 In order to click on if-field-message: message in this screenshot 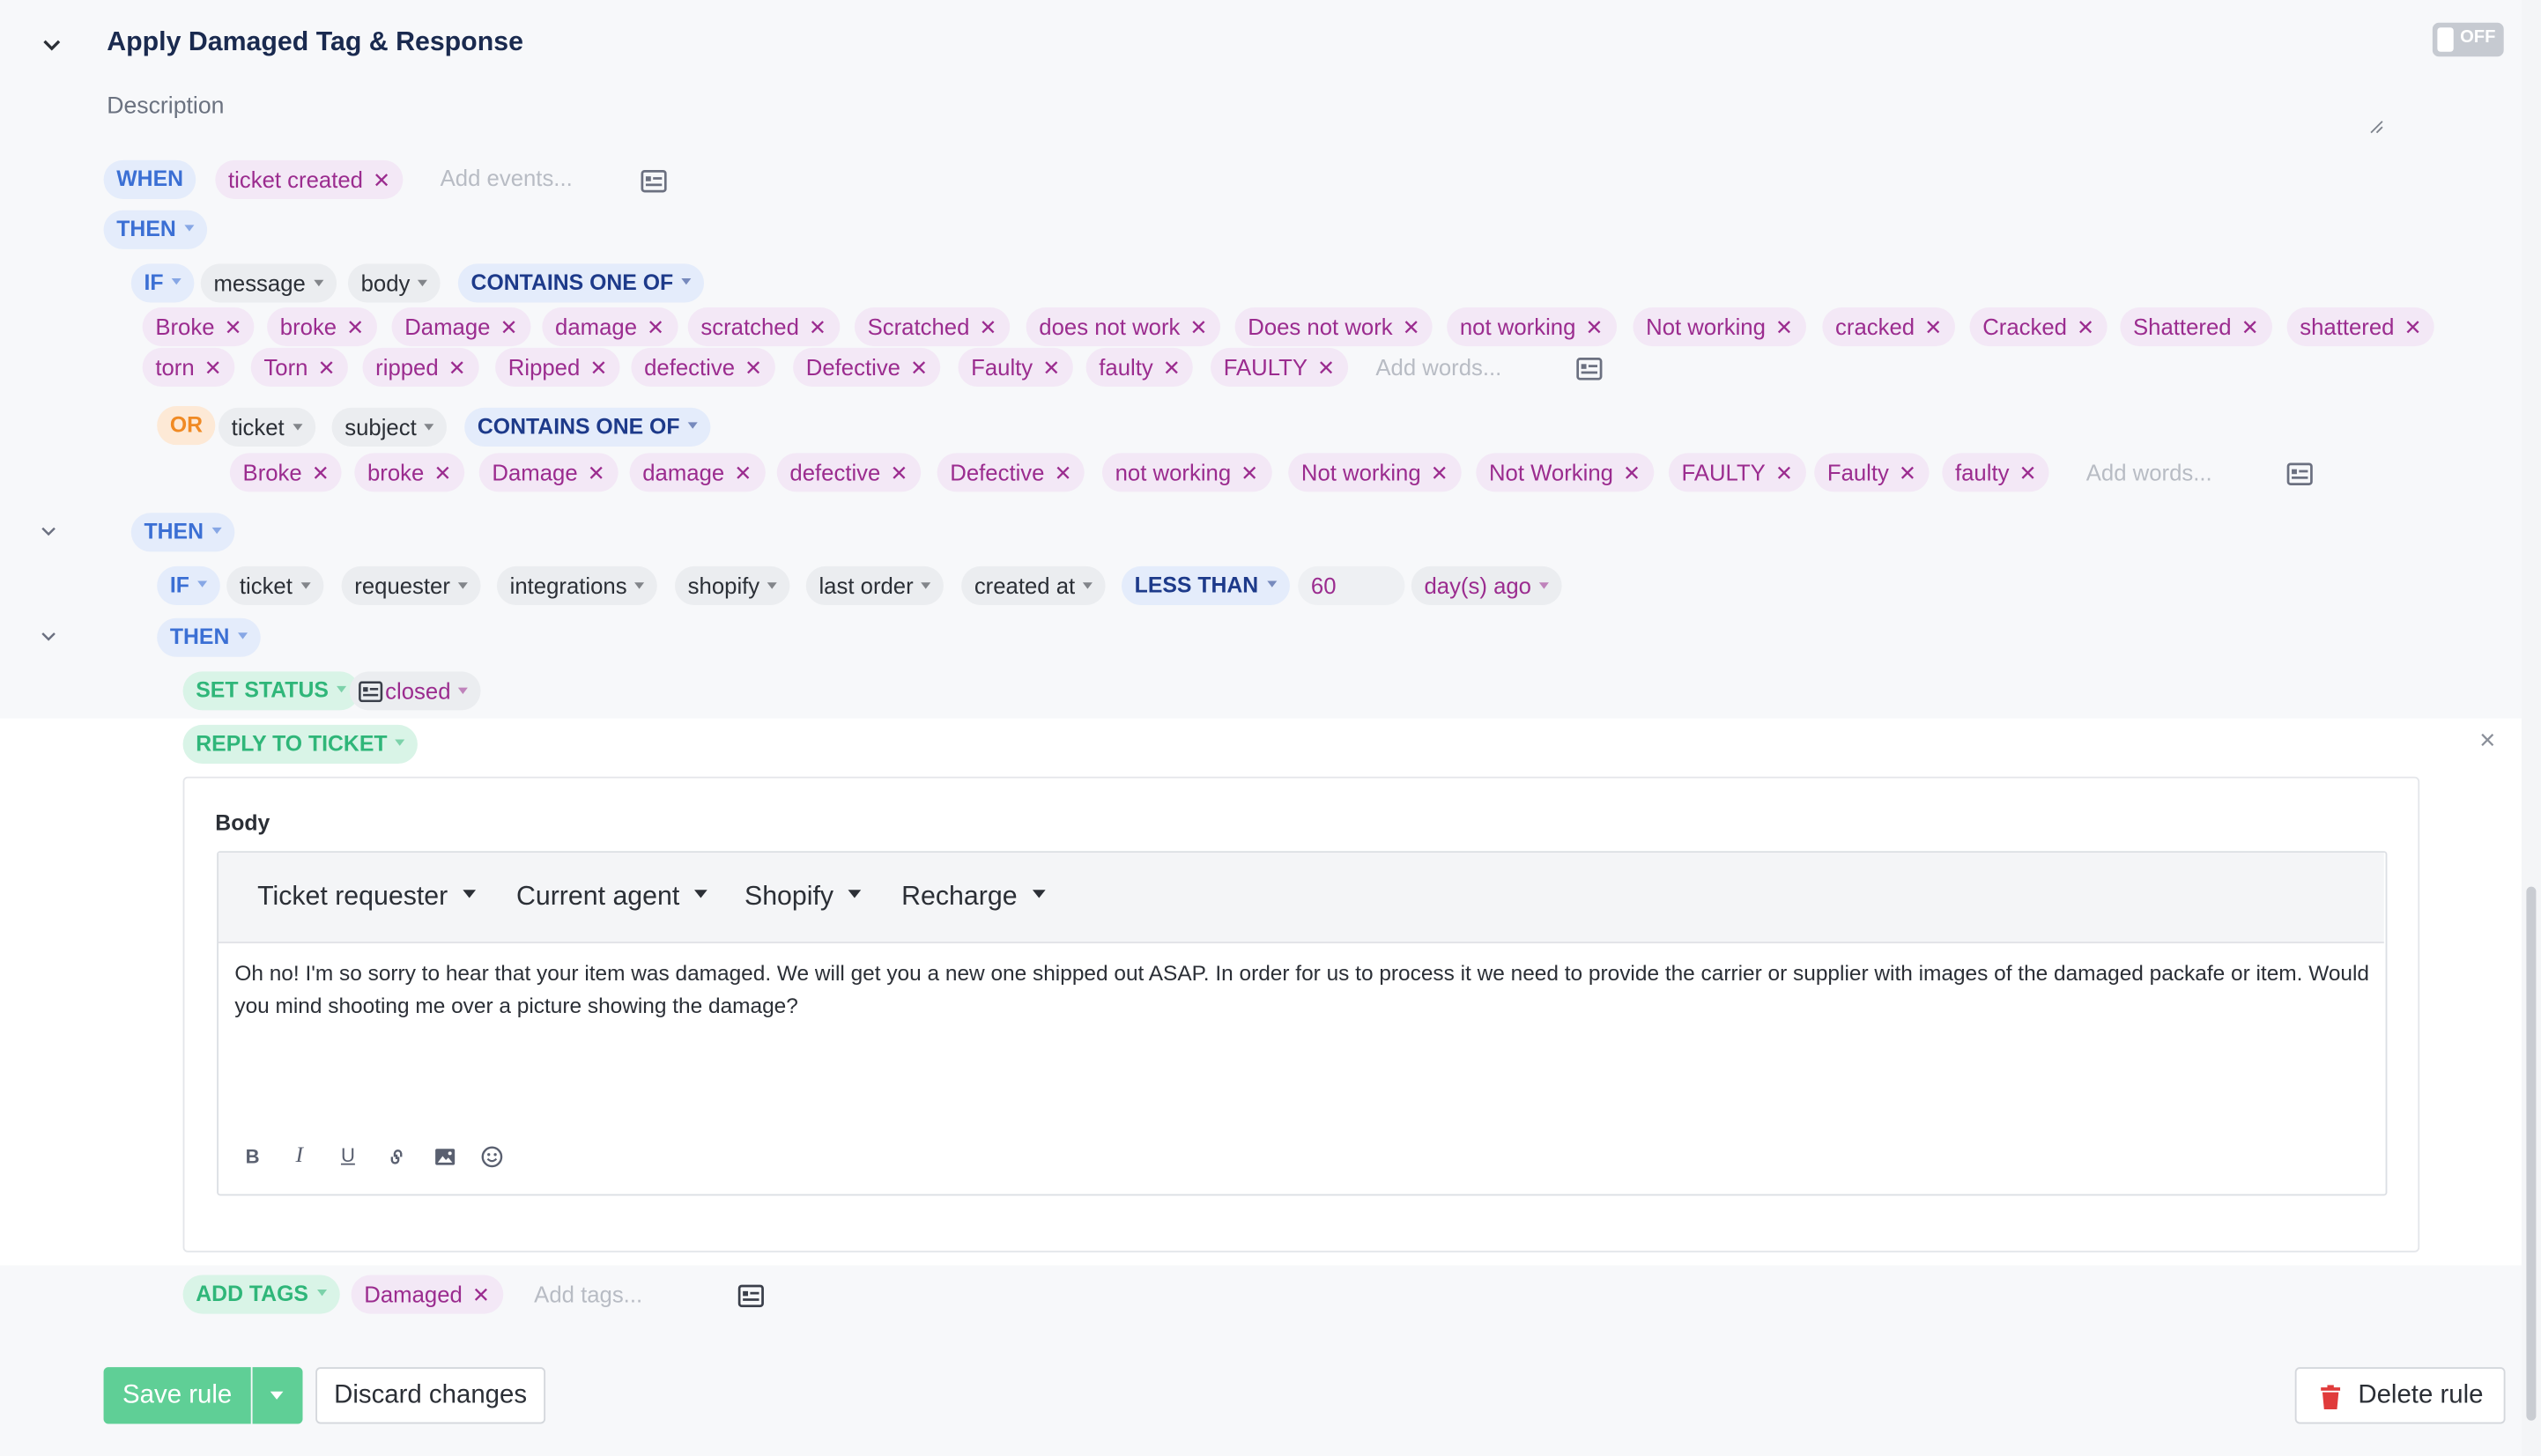, I will do `click(268, 283)`.